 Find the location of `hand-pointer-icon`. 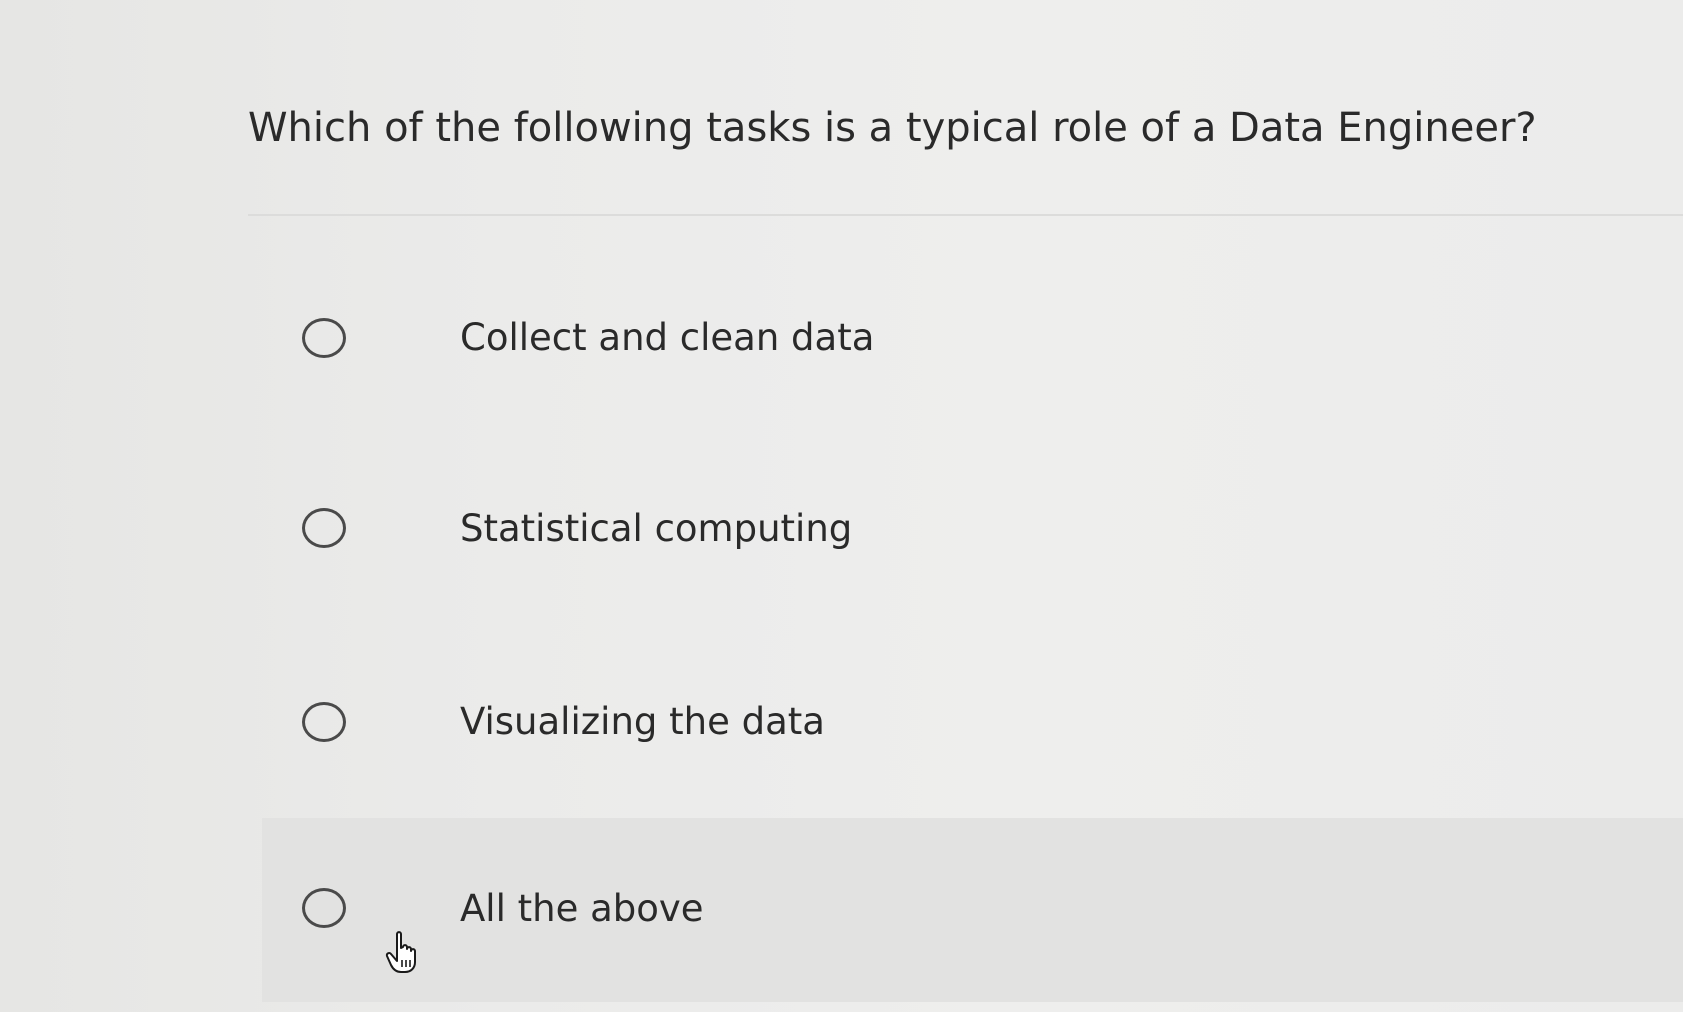

hand-pointer-icon is located at coordinates (405, 952).